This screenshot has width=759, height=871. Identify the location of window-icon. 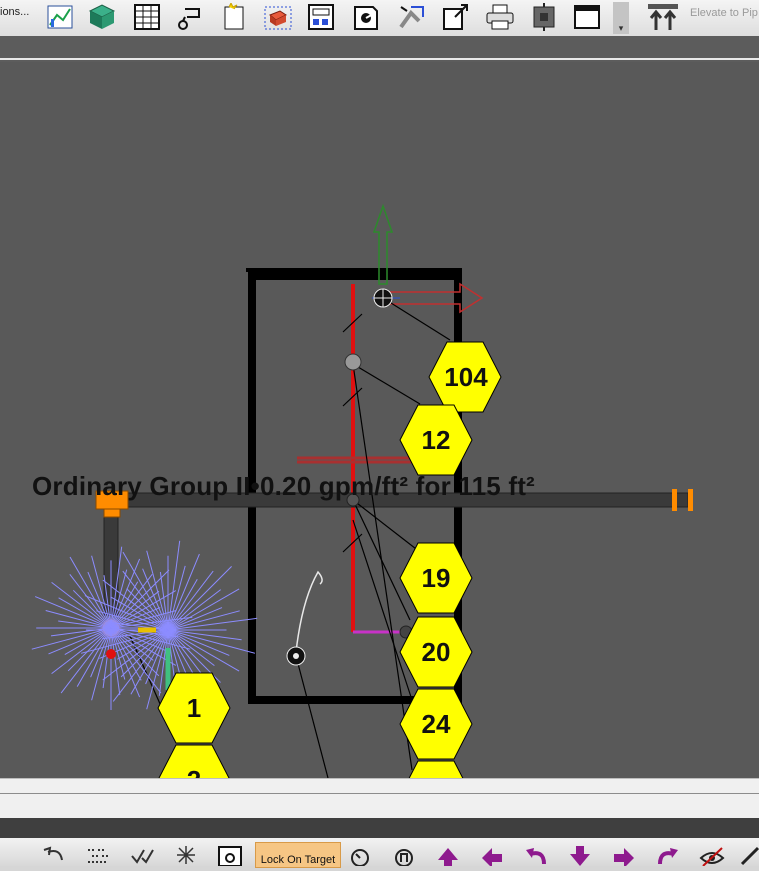
(587, 17).